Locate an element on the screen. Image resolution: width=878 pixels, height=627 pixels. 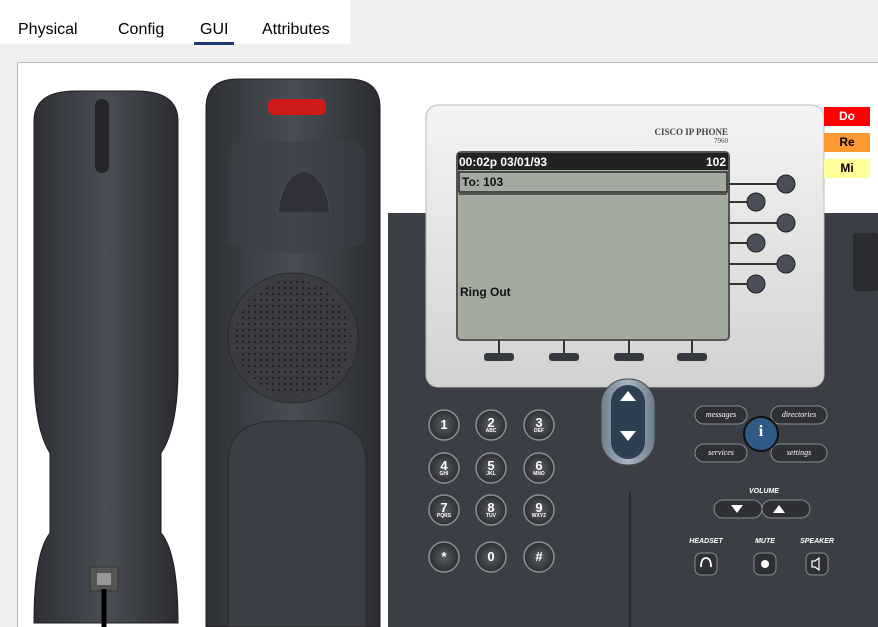
services-label: services is located at coordinates (721, 452).